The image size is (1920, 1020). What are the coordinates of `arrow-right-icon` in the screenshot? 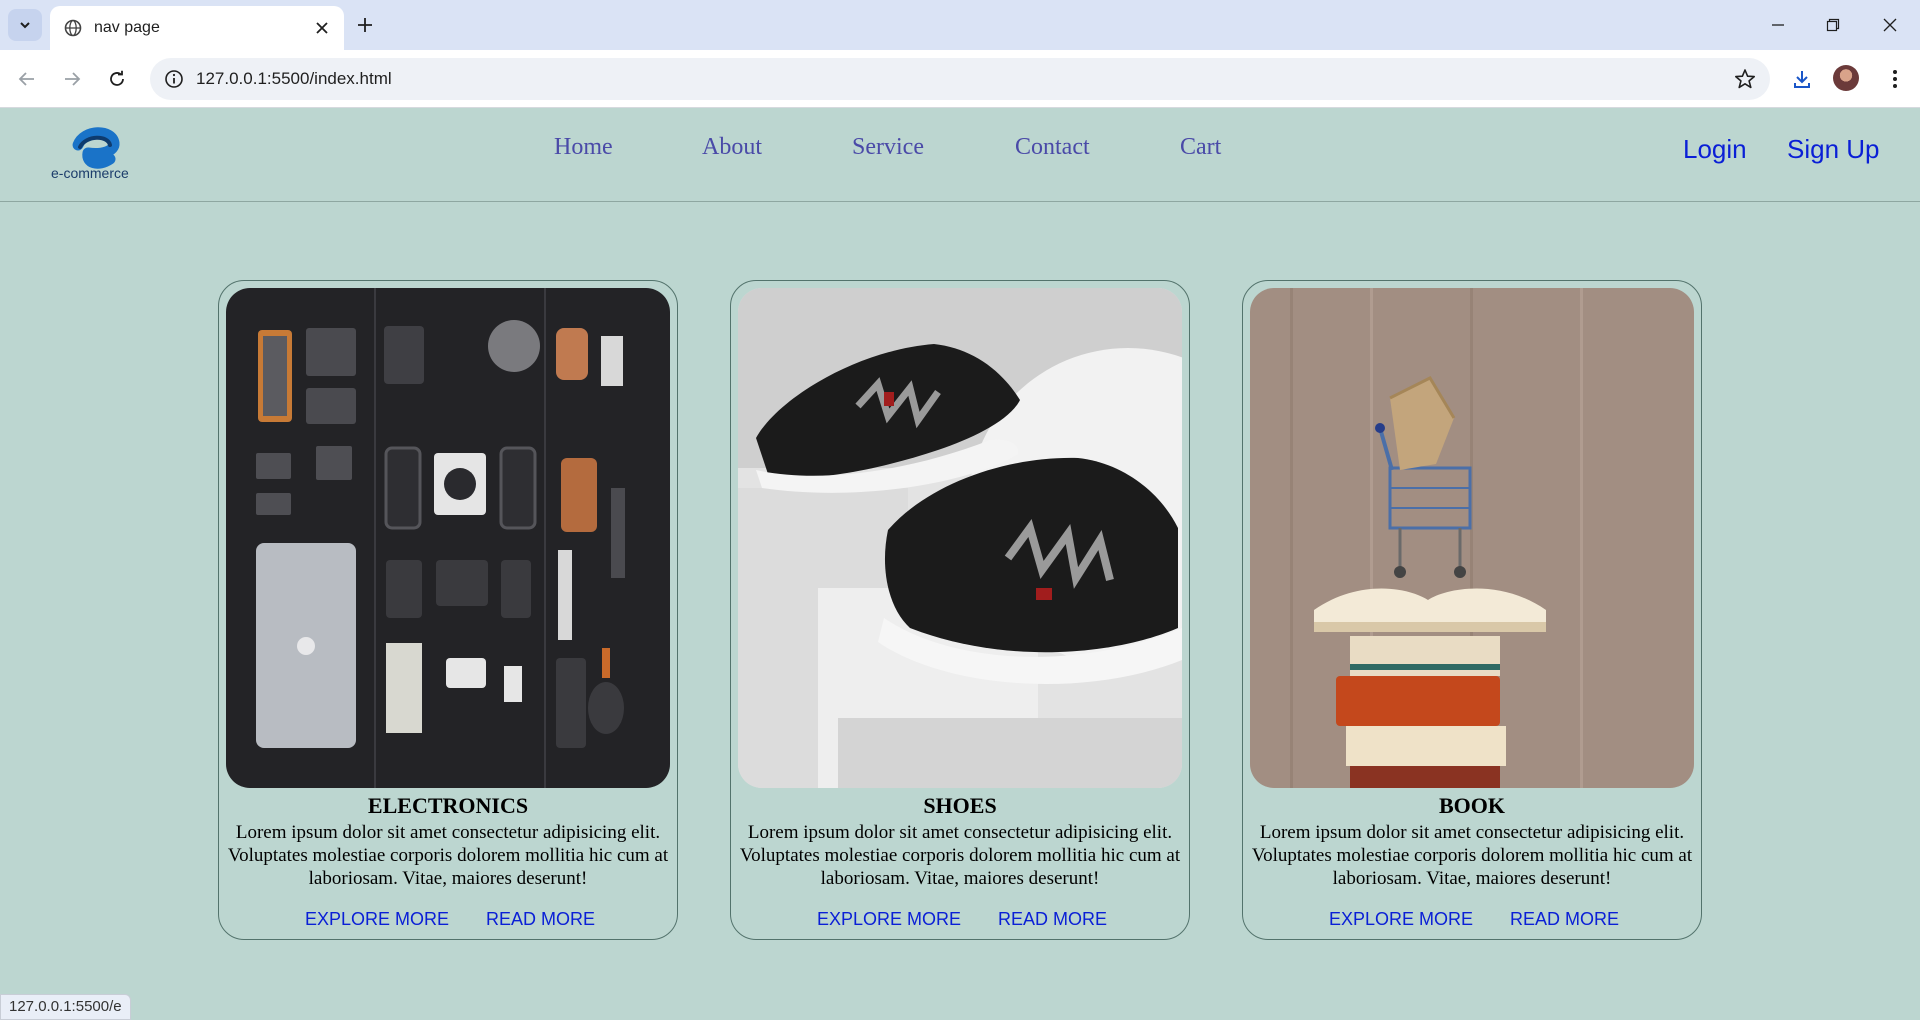 It's located at (73, 79).